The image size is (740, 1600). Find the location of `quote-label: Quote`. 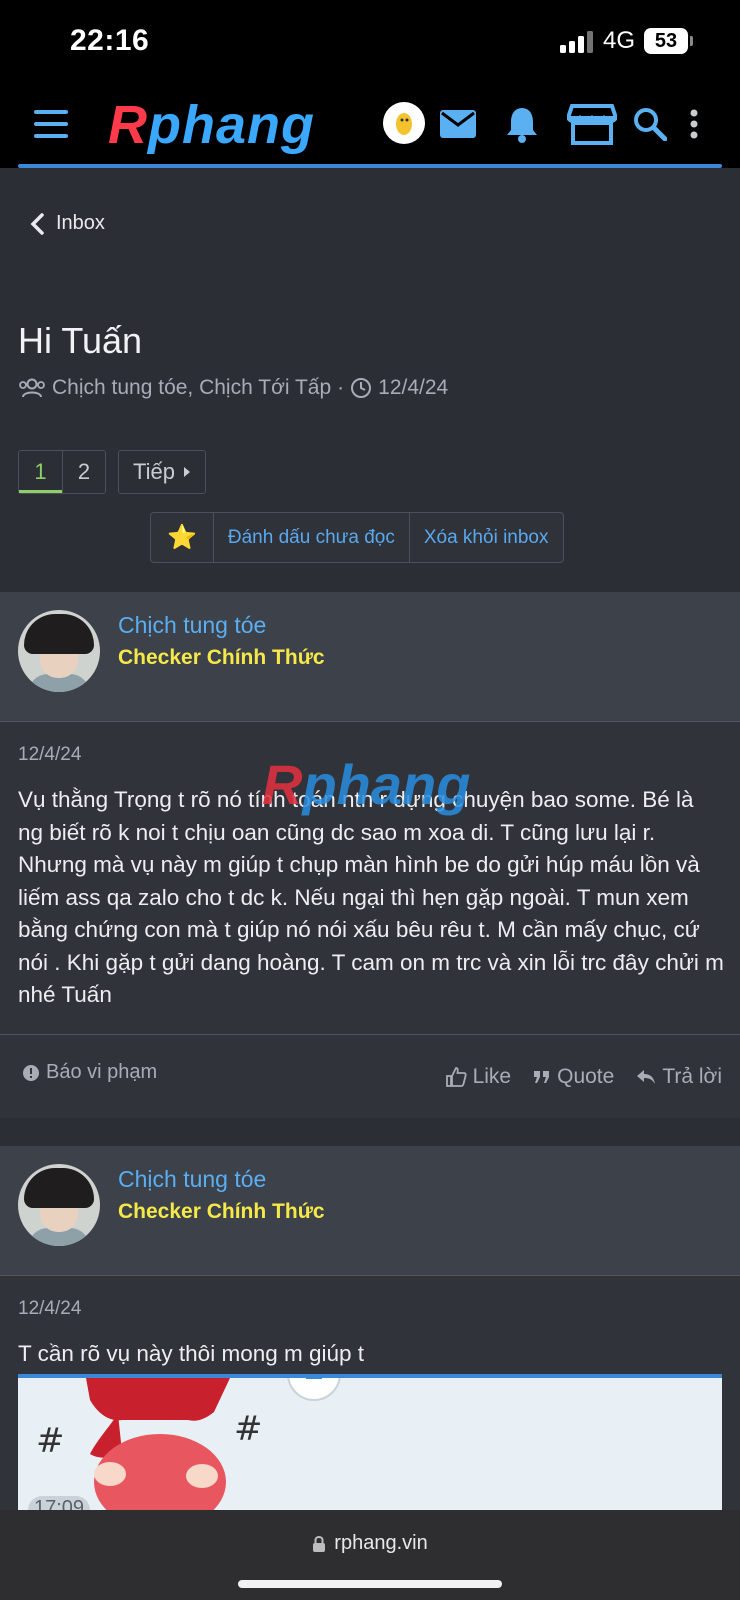

quote-label: Quote is located at coordinates (586, 1076).